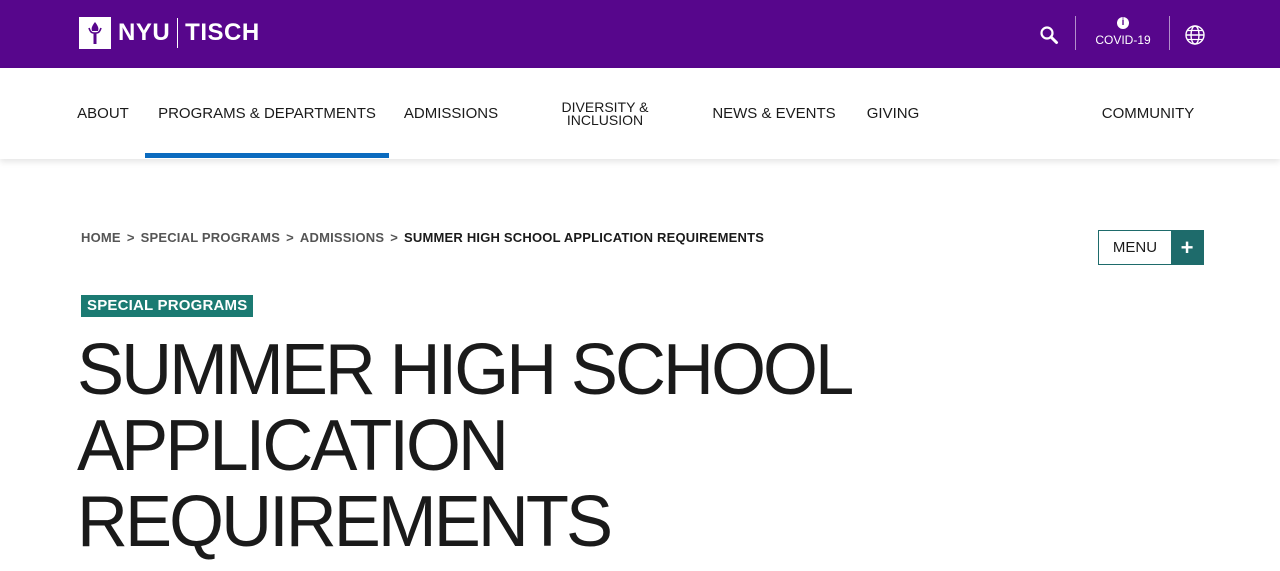 This screenshot has height=571, width=1280. What do you see at coordinates (1049, 35) in the screenshot?
I see `search-icon` at bounding box center [1049, 35].